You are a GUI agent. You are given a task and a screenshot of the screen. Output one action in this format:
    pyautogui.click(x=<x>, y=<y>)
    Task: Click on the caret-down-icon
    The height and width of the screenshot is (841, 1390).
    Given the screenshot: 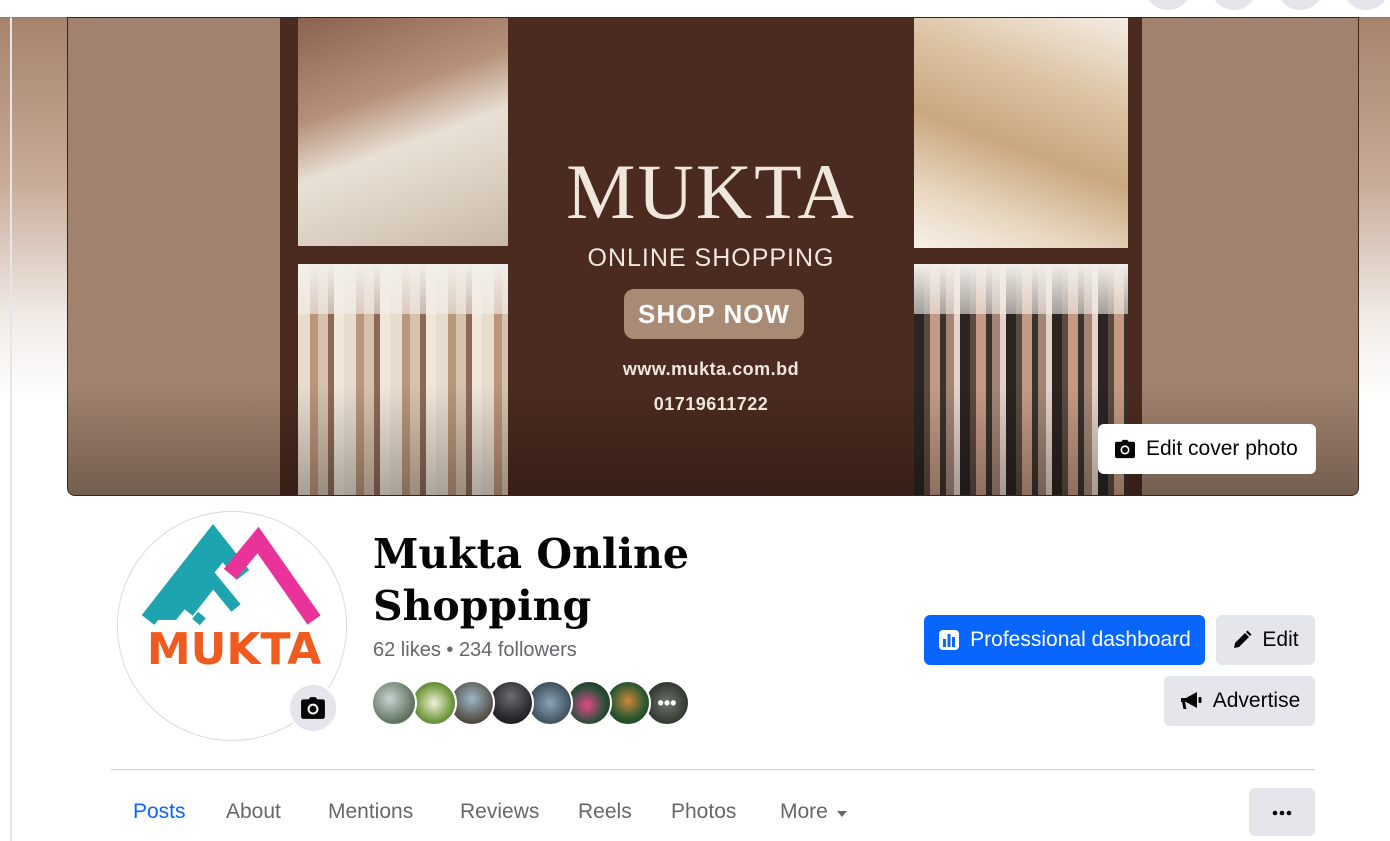 What is the action you would take?
    pyautogui.click(x=842, y=812)
    